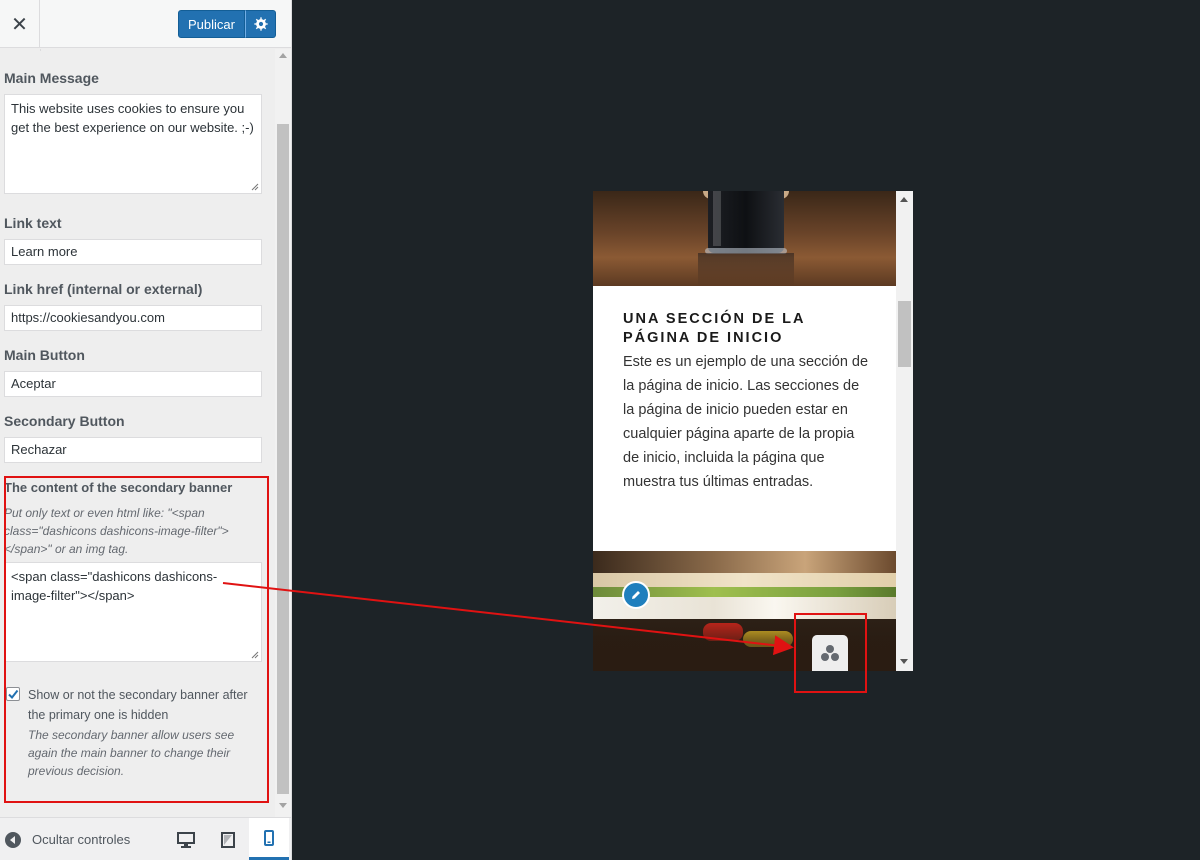  I want to click on preview-desktop-button, so click(186, 839).